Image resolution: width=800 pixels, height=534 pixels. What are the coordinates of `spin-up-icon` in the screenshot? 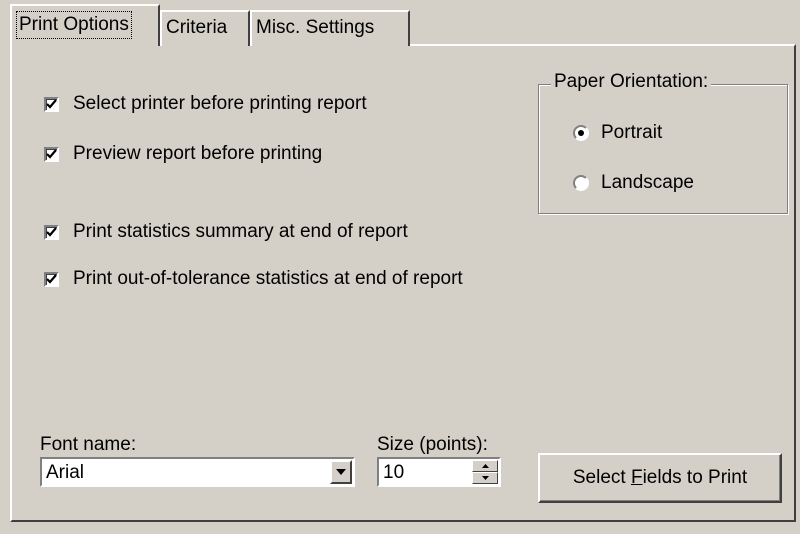 It's located at (485, 466).